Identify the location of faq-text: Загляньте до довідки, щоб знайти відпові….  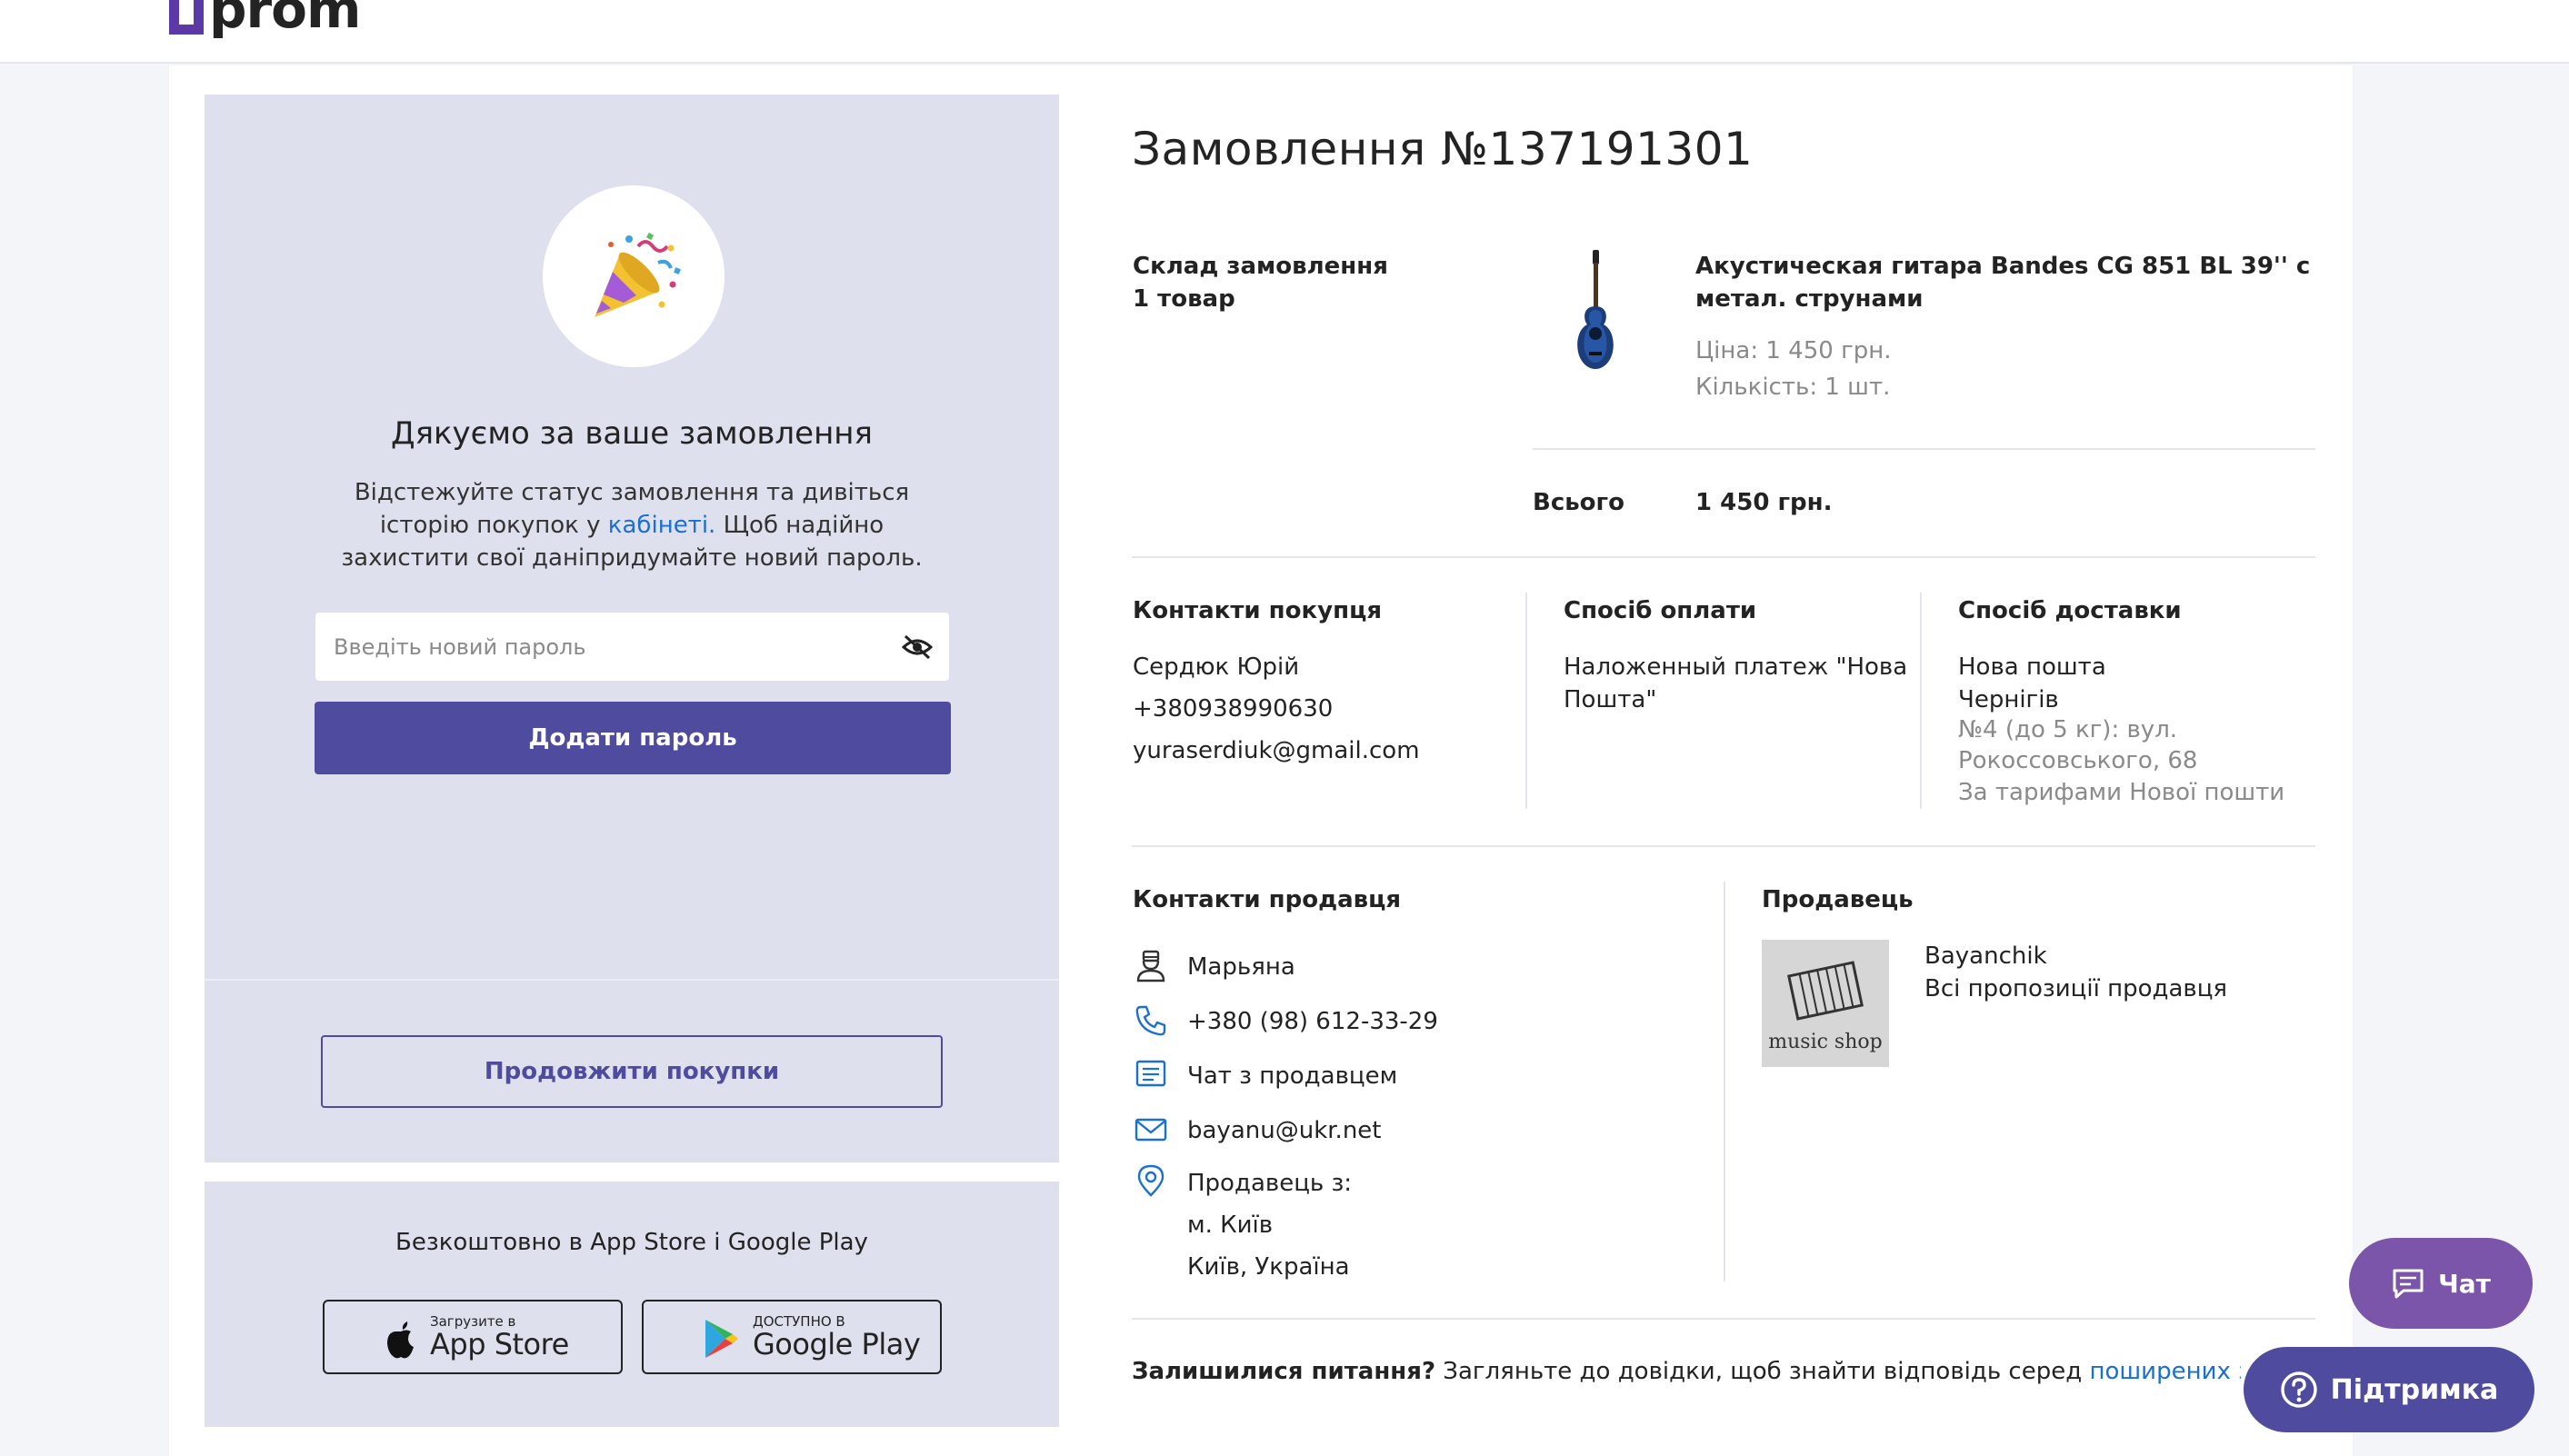
(1762, 1371).